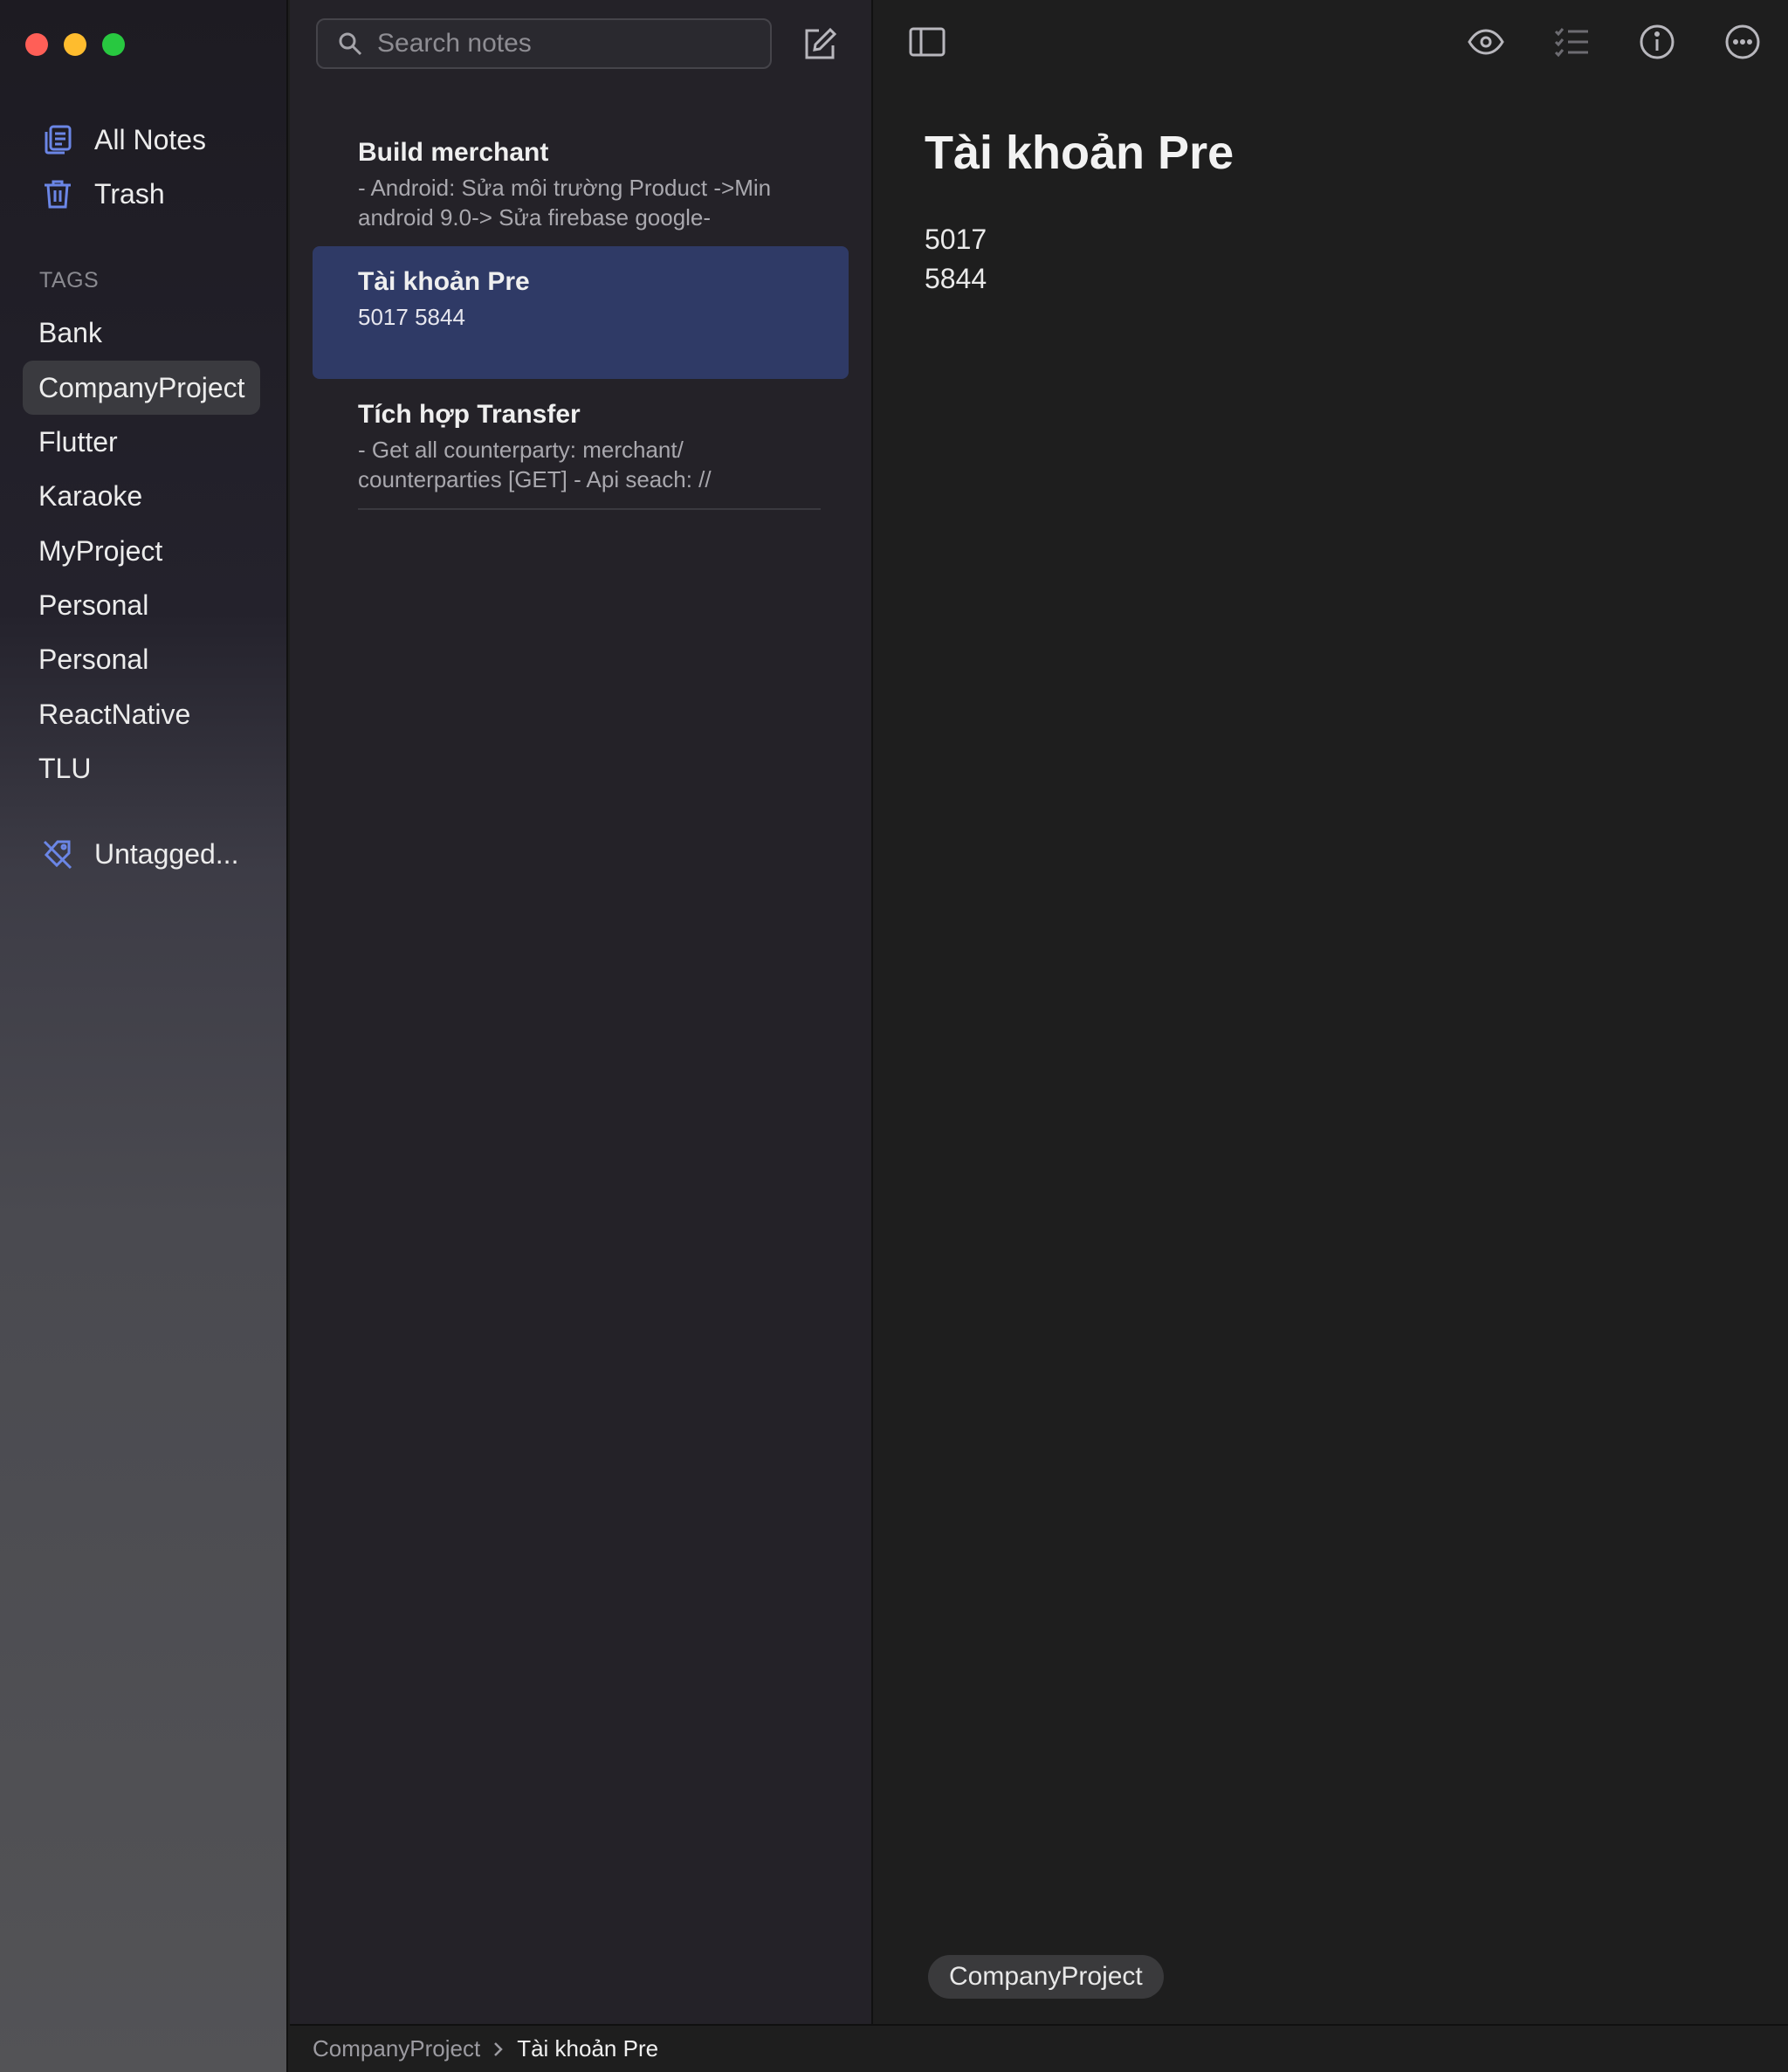 This screenshot has width=1788, height=2072. I want to click on minimize-window-button, so click(75, 44).